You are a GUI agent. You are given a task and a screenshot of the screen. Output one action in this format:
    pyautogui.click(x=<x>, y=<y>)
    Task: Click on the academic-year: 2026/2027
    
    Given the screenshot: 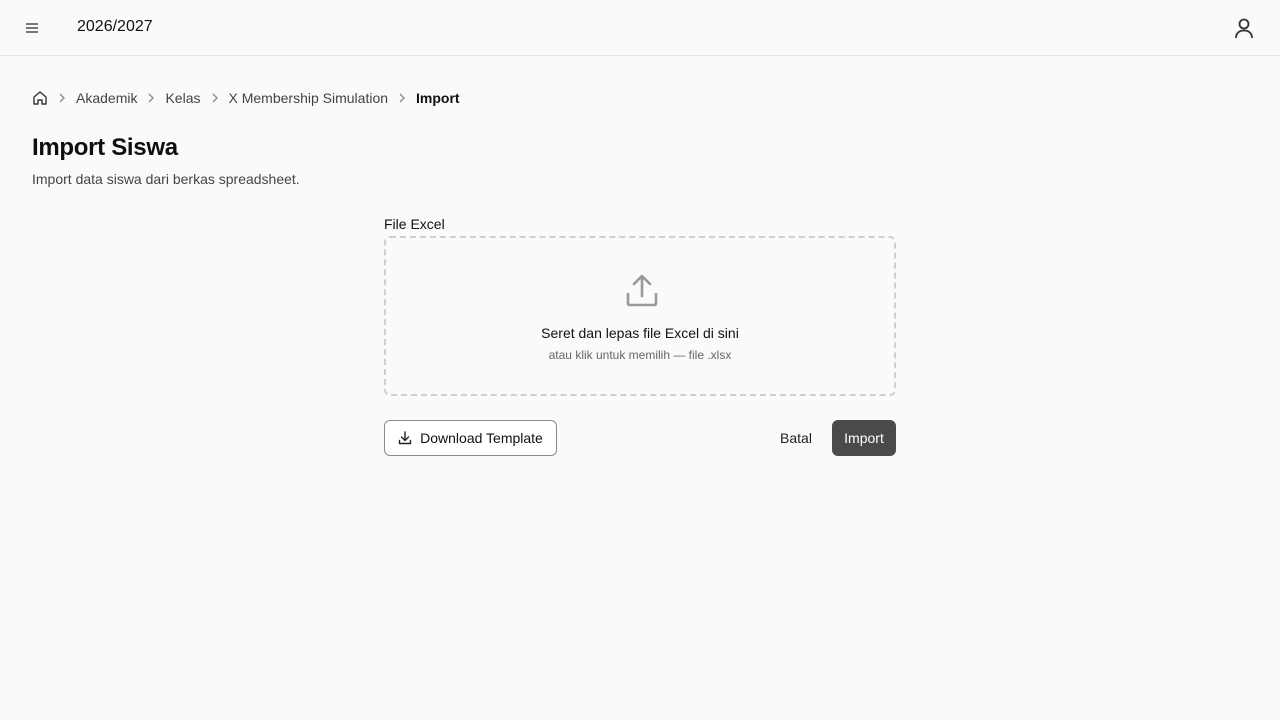 What is the action you would take?
    pyautogui.click(x=115, y=26)
    